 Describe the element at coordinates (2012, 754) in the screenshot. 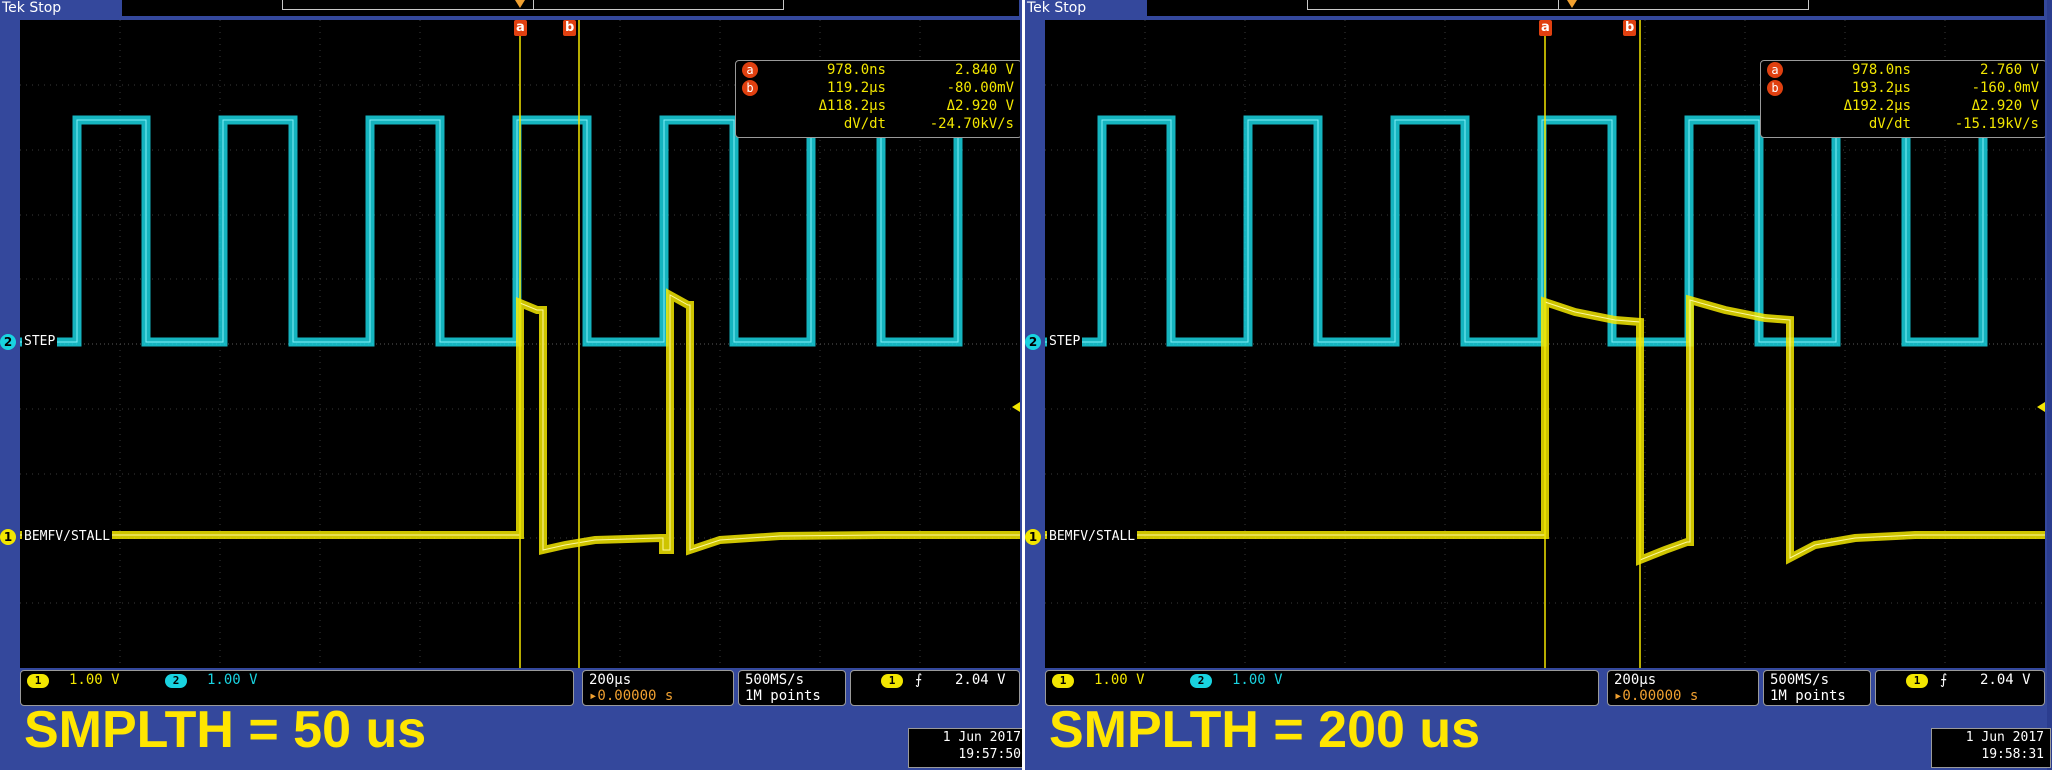

I see `time: 19:58:31` at that location.